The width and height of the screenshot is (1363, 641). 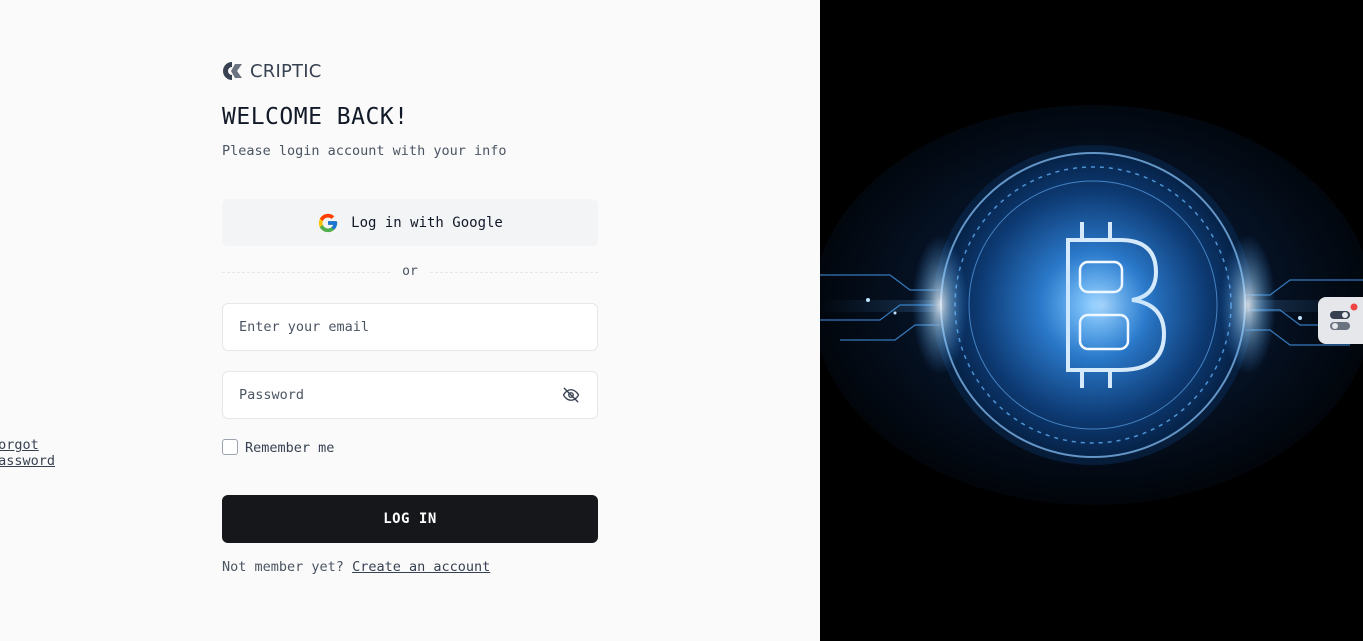 I want to click on divider-line-right, so click(x=514, y=272).